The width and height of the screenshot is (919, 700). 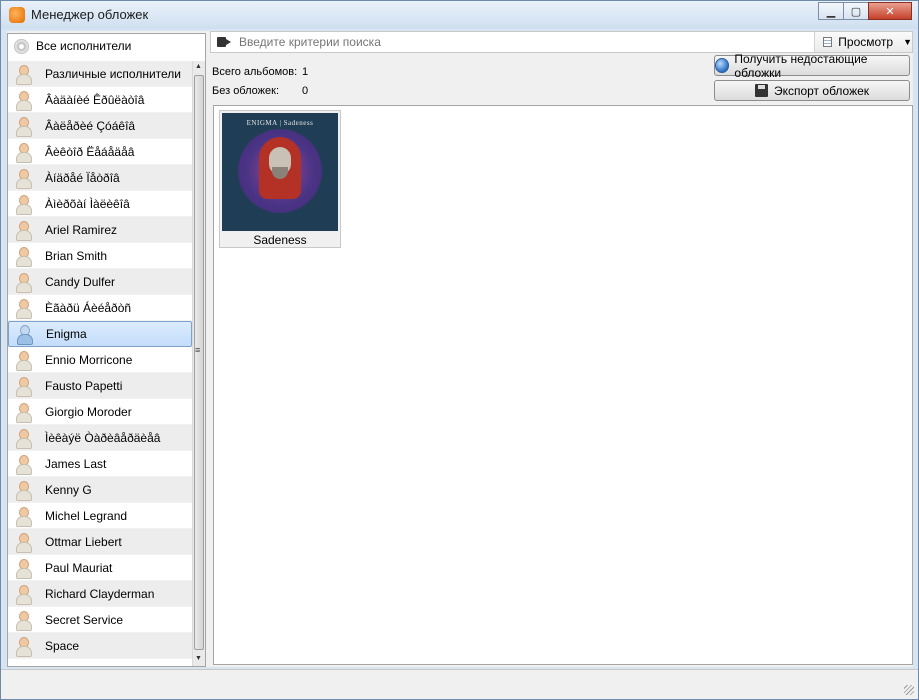 What do you see at coordinates (801, 65) in the screenshot?
I see `fetch-missing-covers-label: Получить недостающие обложки` at bounding box center [801, 65].